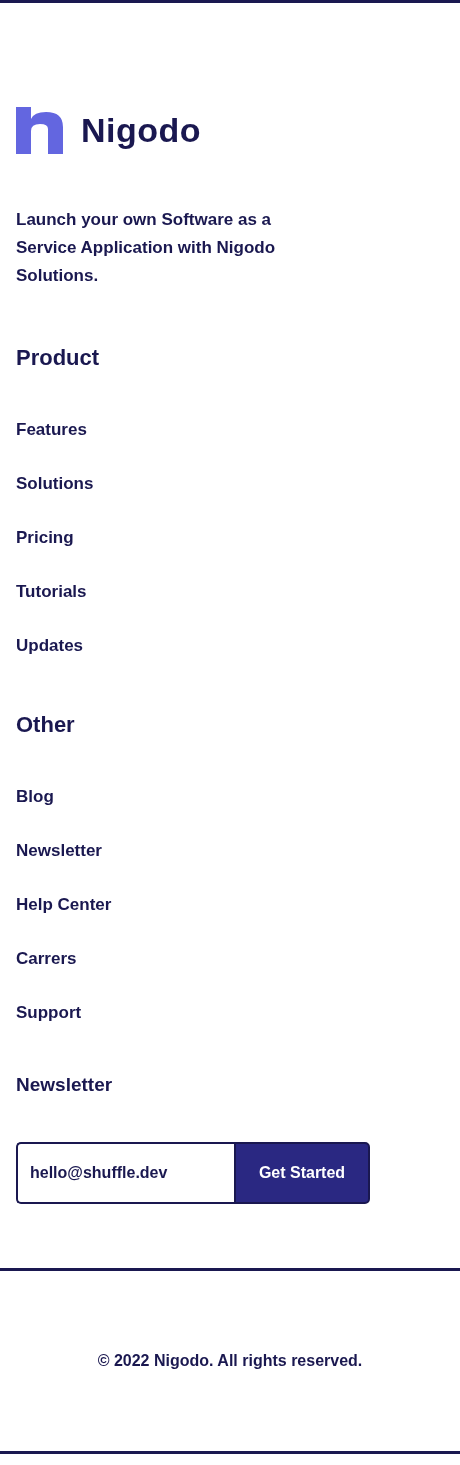 This screenshot has width=460, height=1465. I want to click on footer-link: Carrers, so click(46, 959).